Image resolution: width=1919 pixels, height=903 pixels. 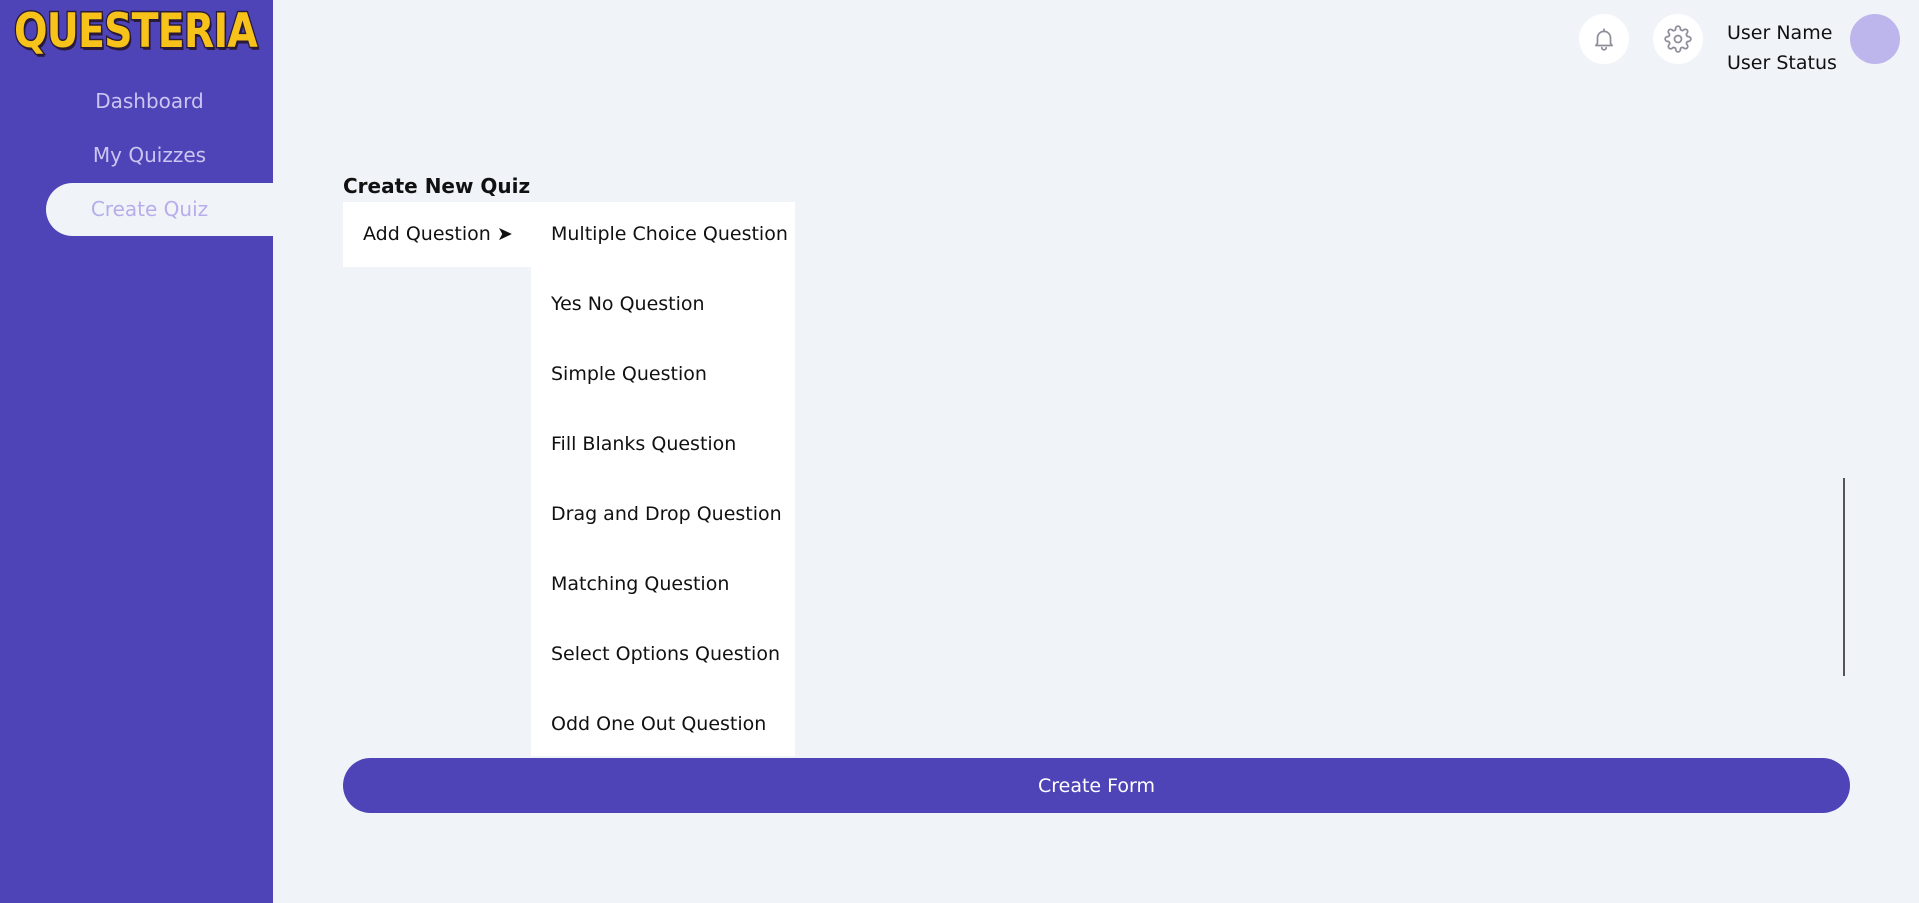 What do you see at coordinates (663, 237) in the screenshot?
I see `menu-item-multiple-choice: Multiple Choice Question` at bounding box center [663, 237].